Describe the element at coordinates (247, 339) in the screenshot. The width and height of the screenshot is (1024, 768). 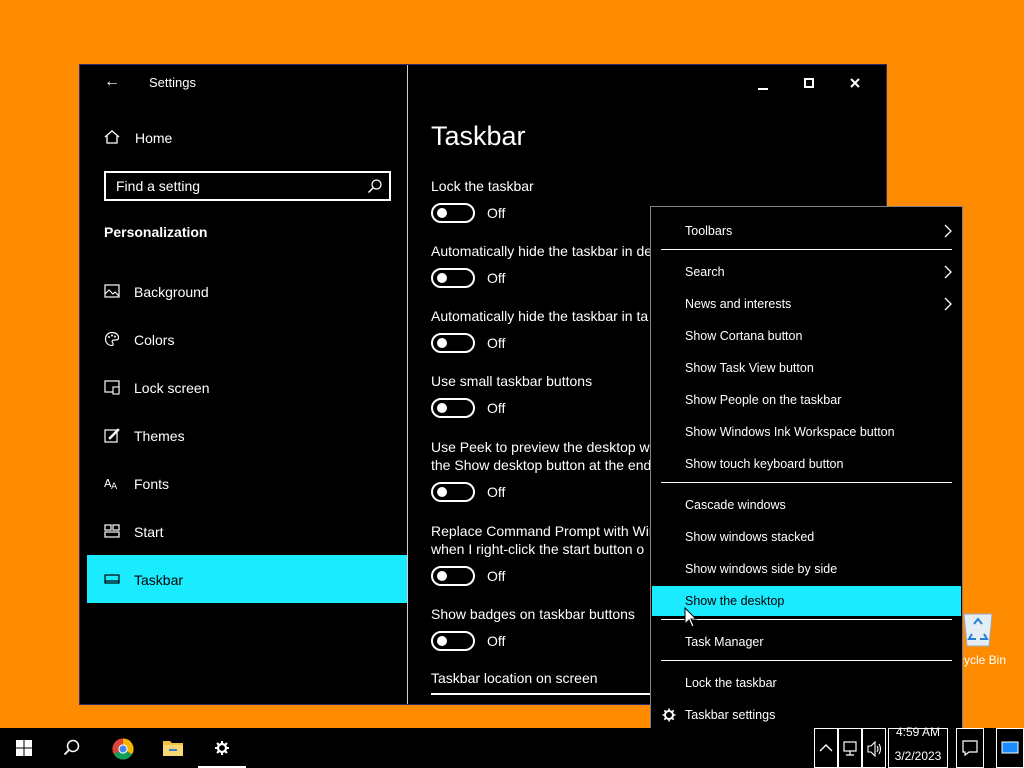
I see `sidebar-item-colors: Colors` at that location.